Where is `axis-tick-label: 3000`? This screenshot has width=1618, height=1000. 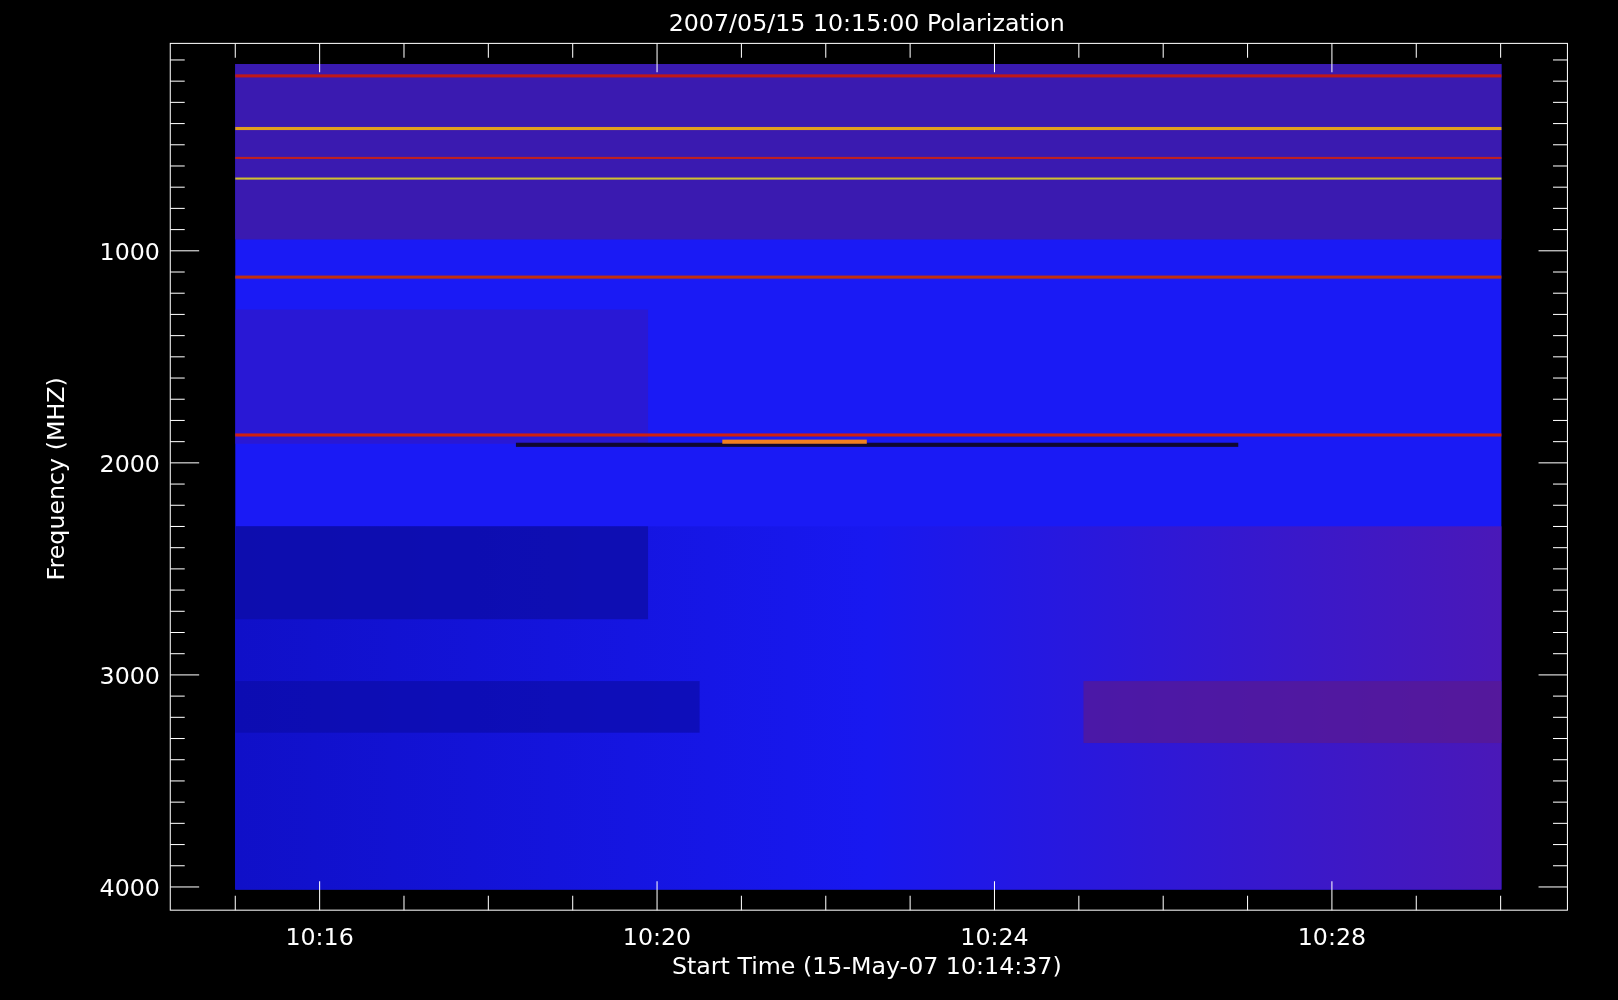
axis-tick-label: 3000 is located at coordinates (129, 676).